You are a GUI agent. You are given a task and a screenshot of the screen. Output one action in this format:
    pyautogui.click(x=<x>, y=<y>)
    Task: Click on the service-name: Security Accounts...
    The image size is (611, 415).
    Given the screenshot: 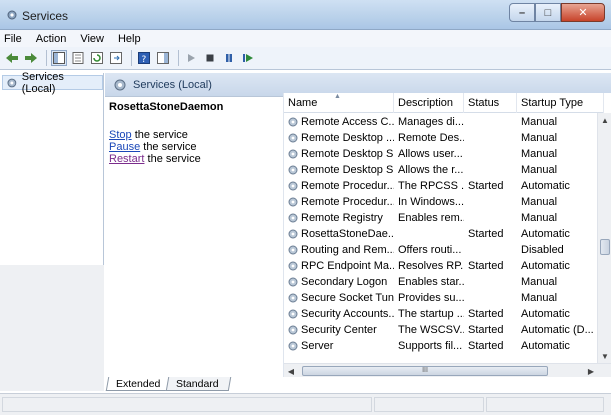 What is the action you would take?
    pyautogui.click(x=347, y=314)
    